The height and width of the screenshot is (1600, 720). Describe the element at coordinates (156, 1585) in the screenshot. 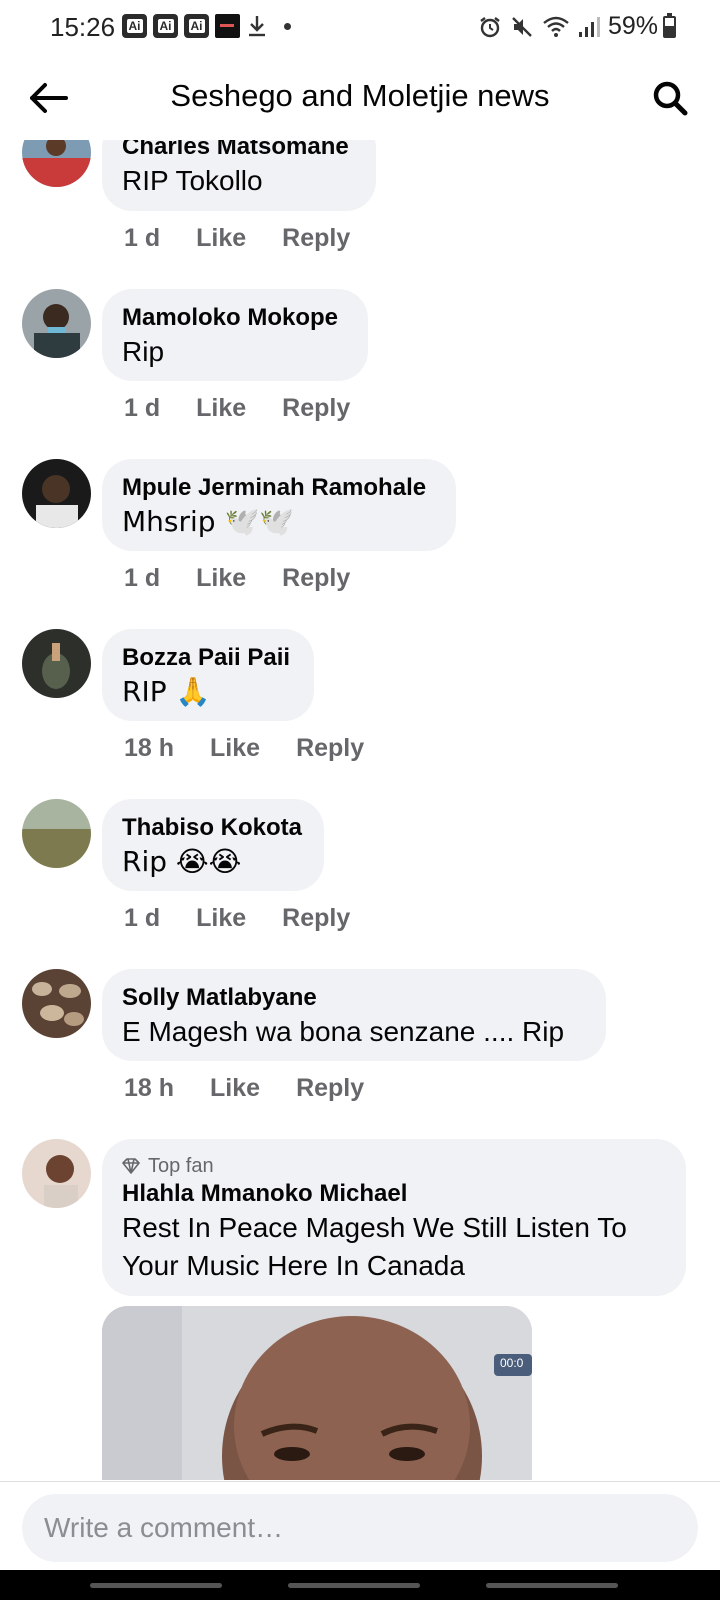

I see `recents-nav-handle` at that location.